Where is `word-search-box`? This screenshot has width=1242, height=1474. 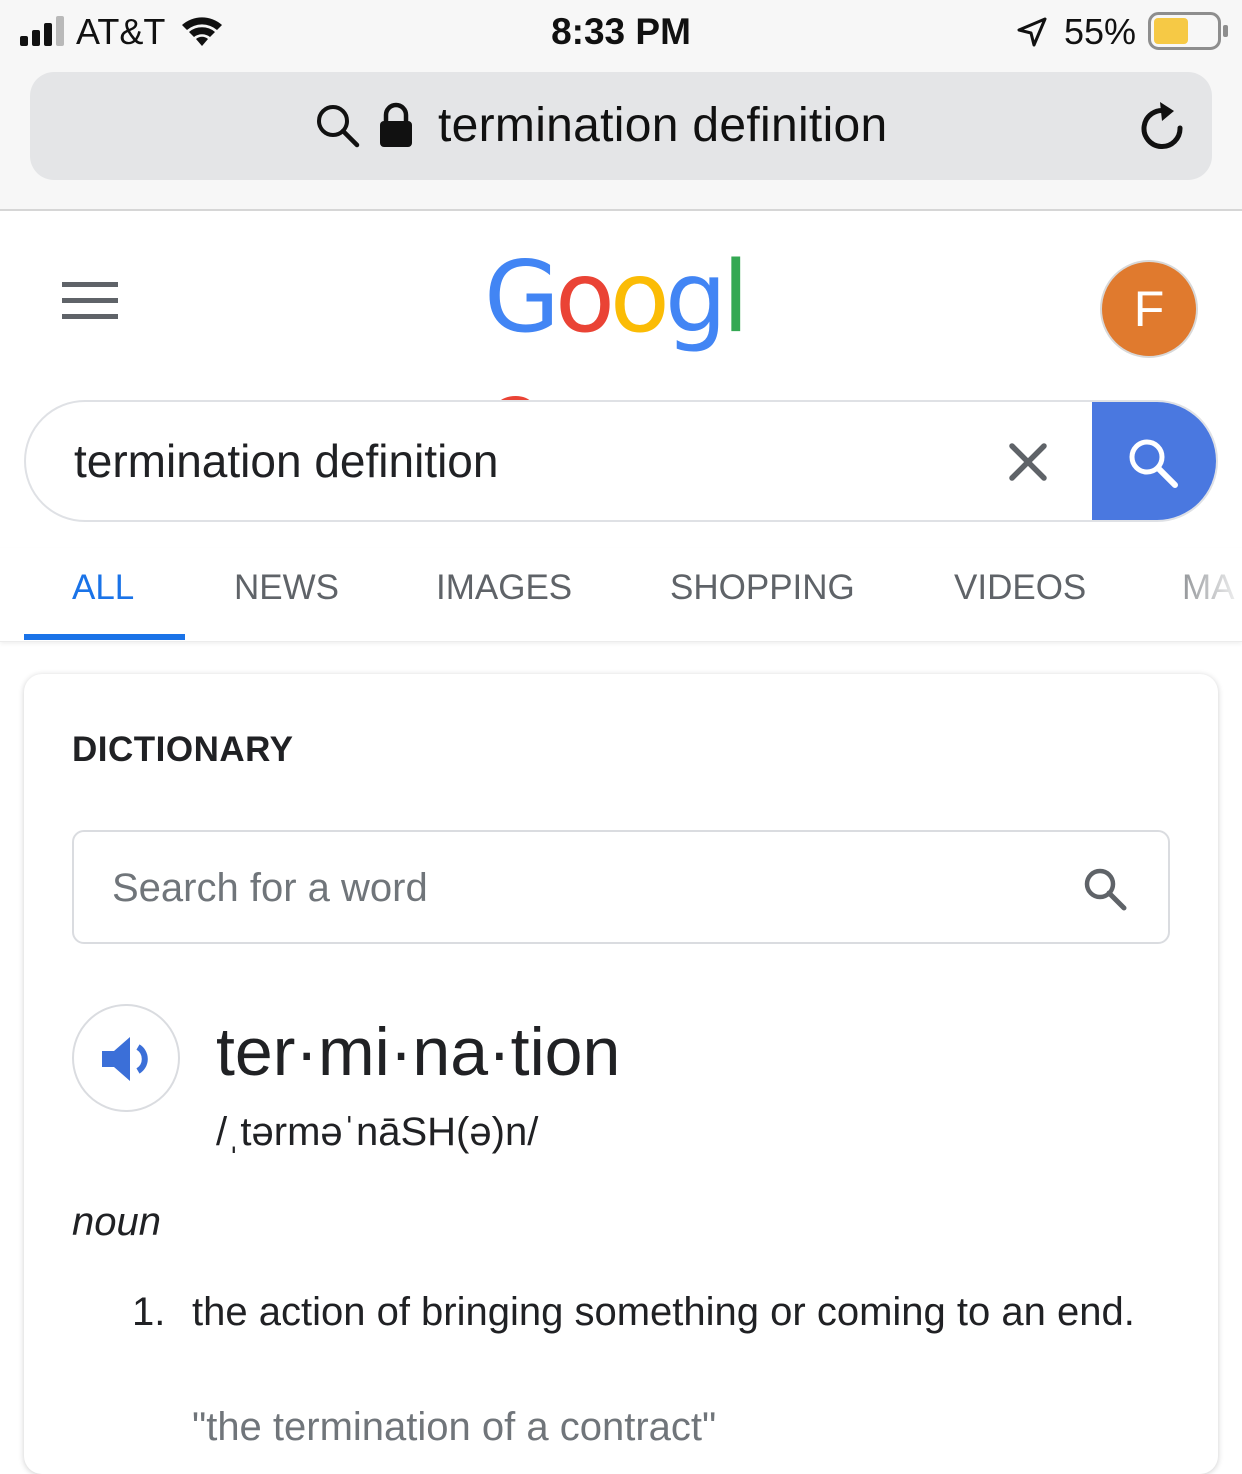 word-search-box is located at coordinates (621, 887).